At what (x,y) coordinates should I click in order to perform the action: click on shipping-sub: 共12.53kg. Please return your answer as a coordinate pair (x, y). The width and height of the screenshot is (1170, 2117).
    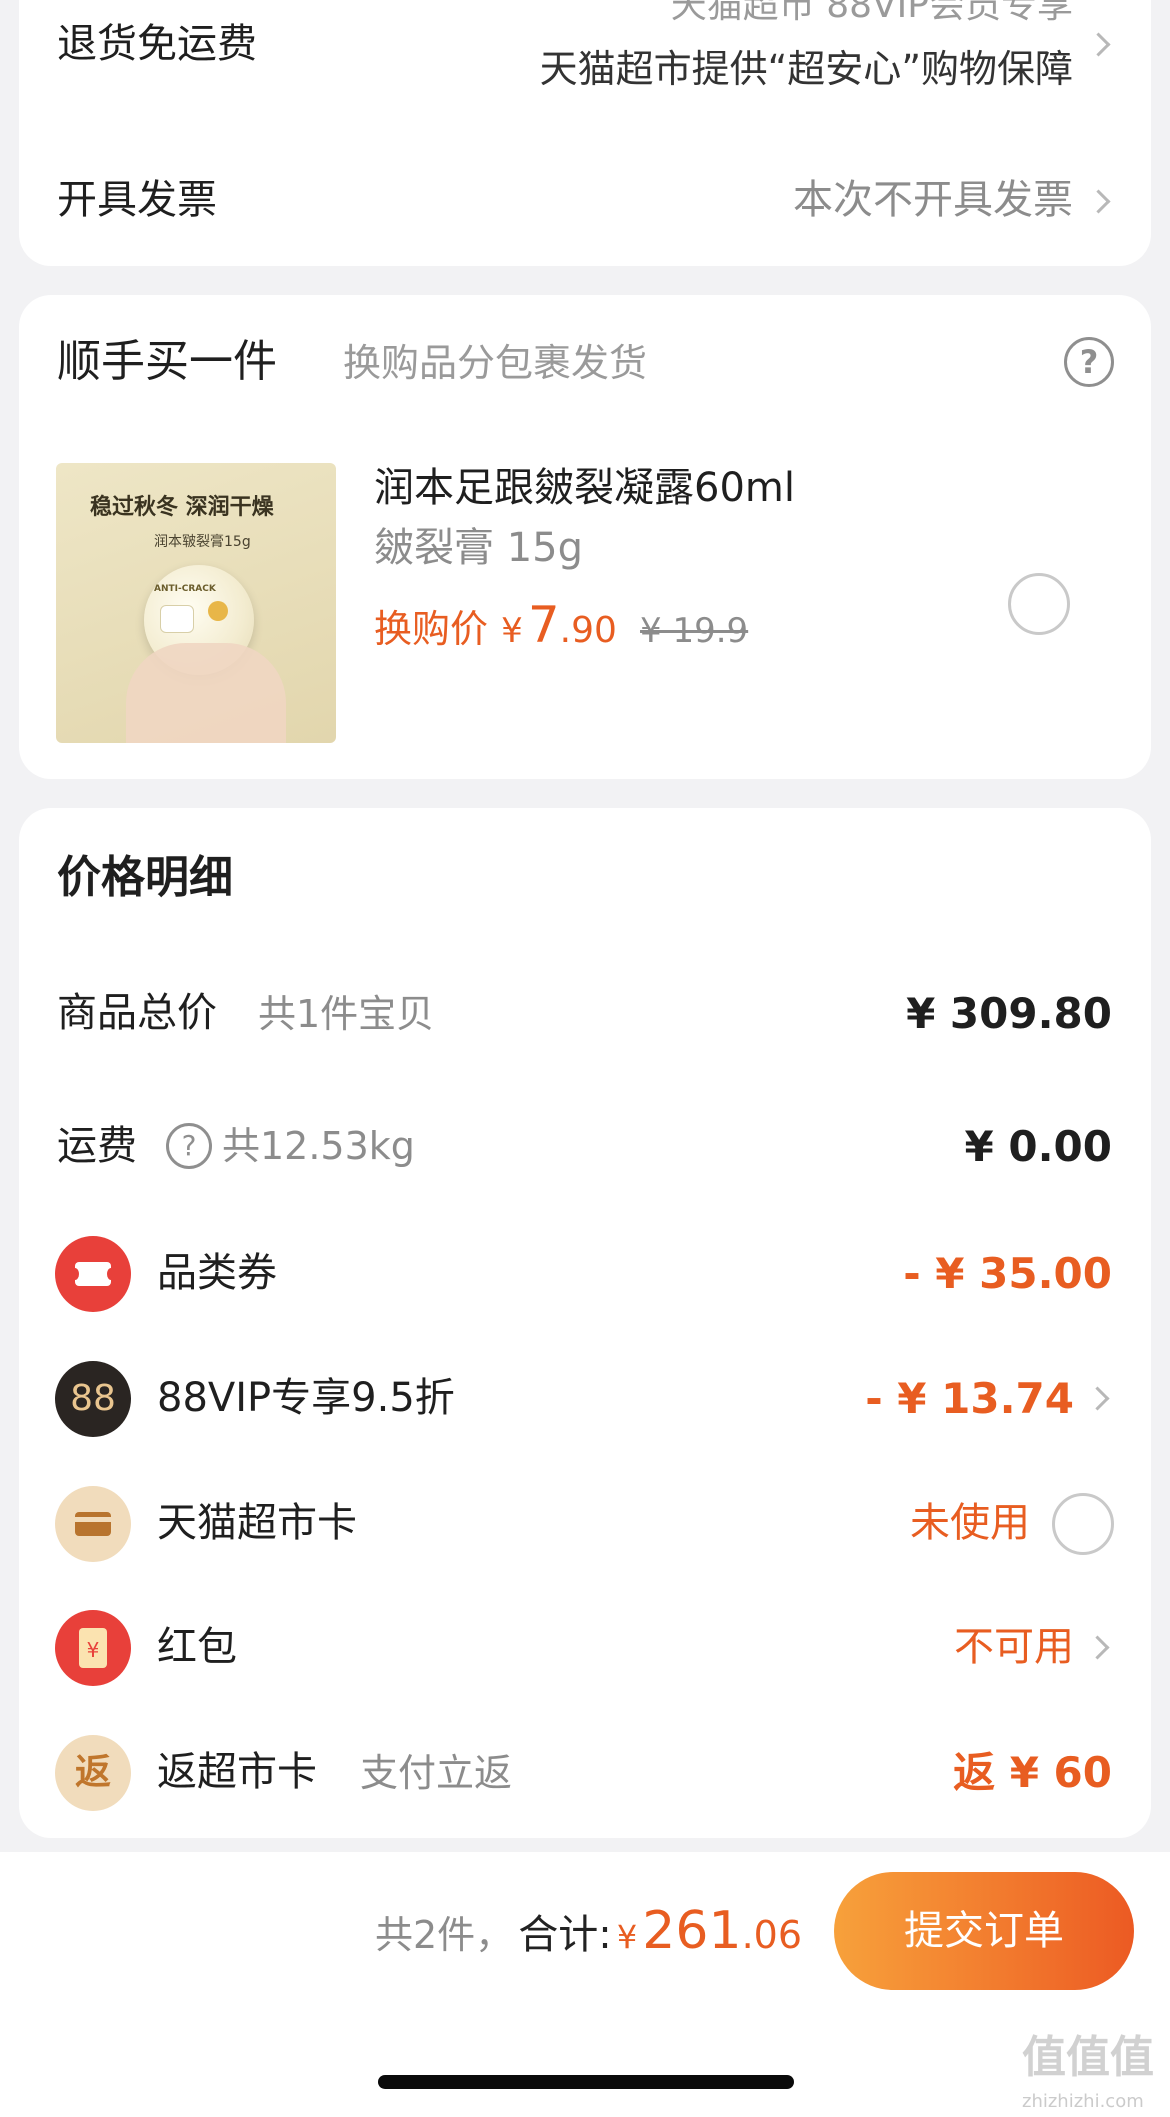
    Looking at the image, I should click on (318, 1146).